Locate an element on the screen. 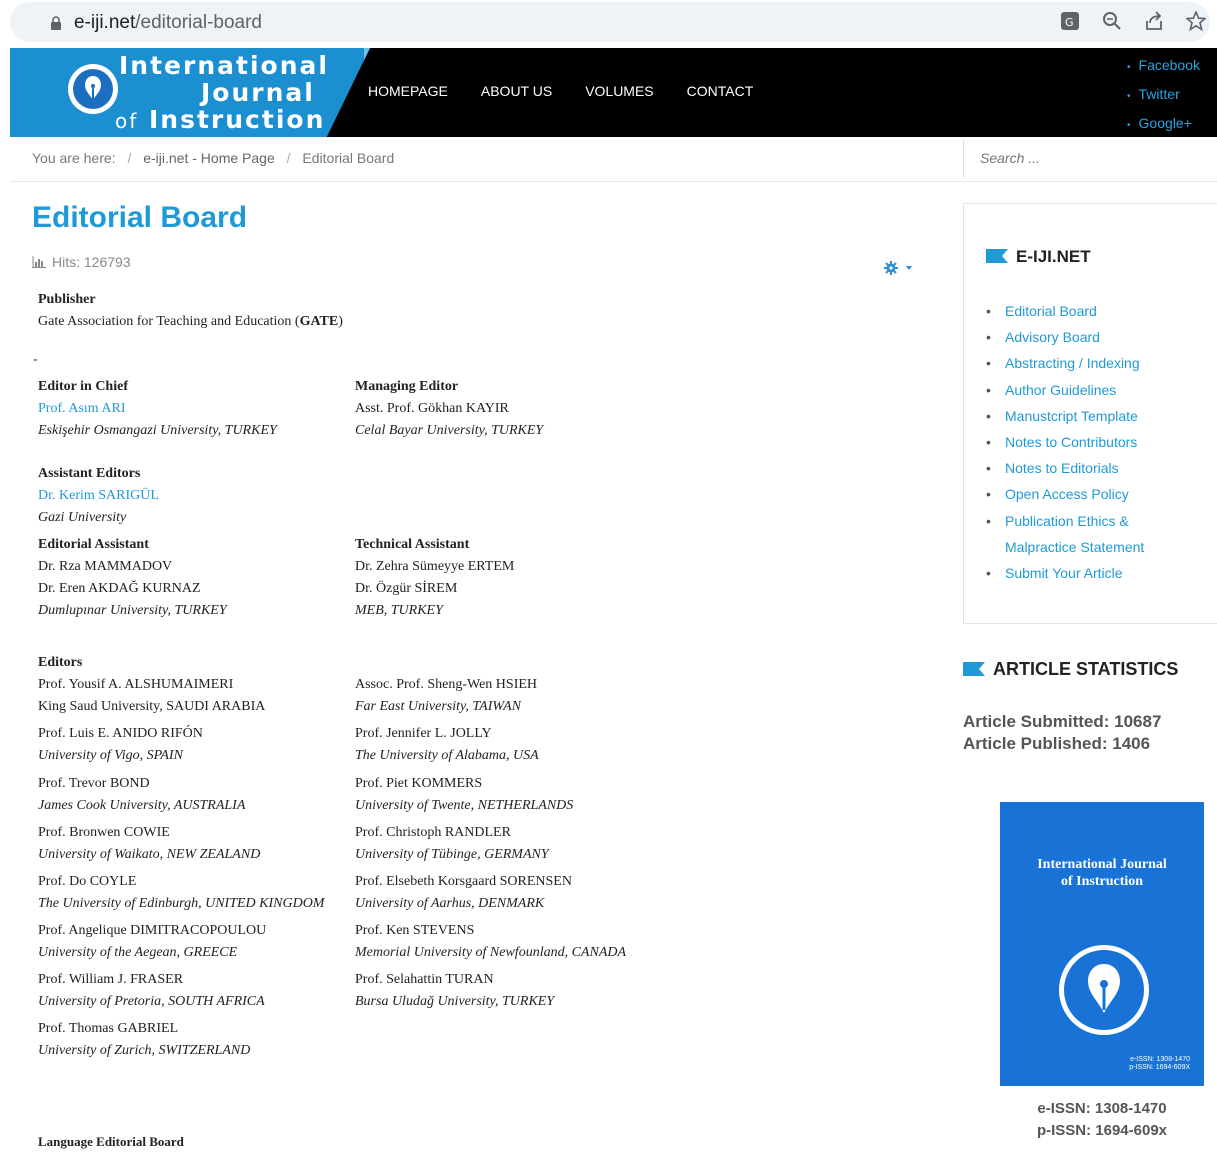 This screenshot has width=1217, height=1153. address-bar: e-iji.net/editorial-board is located at coordinates (610, 22).